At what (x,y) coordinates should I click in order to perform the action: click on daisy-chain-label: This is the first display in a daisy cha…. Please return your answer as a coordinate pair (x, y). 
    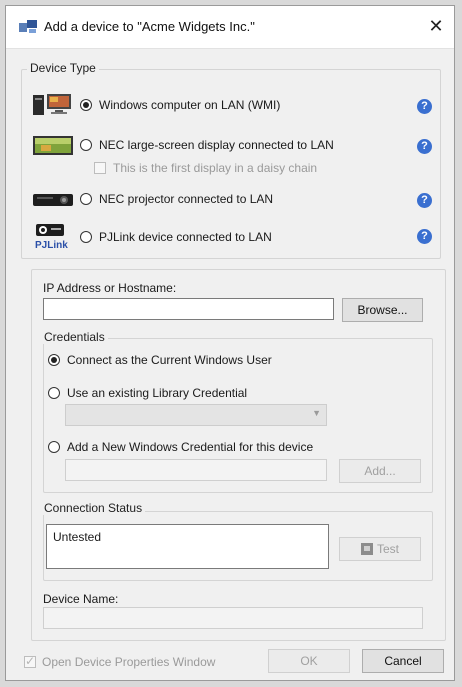
    Looking at the image, I should click on (215, 168).